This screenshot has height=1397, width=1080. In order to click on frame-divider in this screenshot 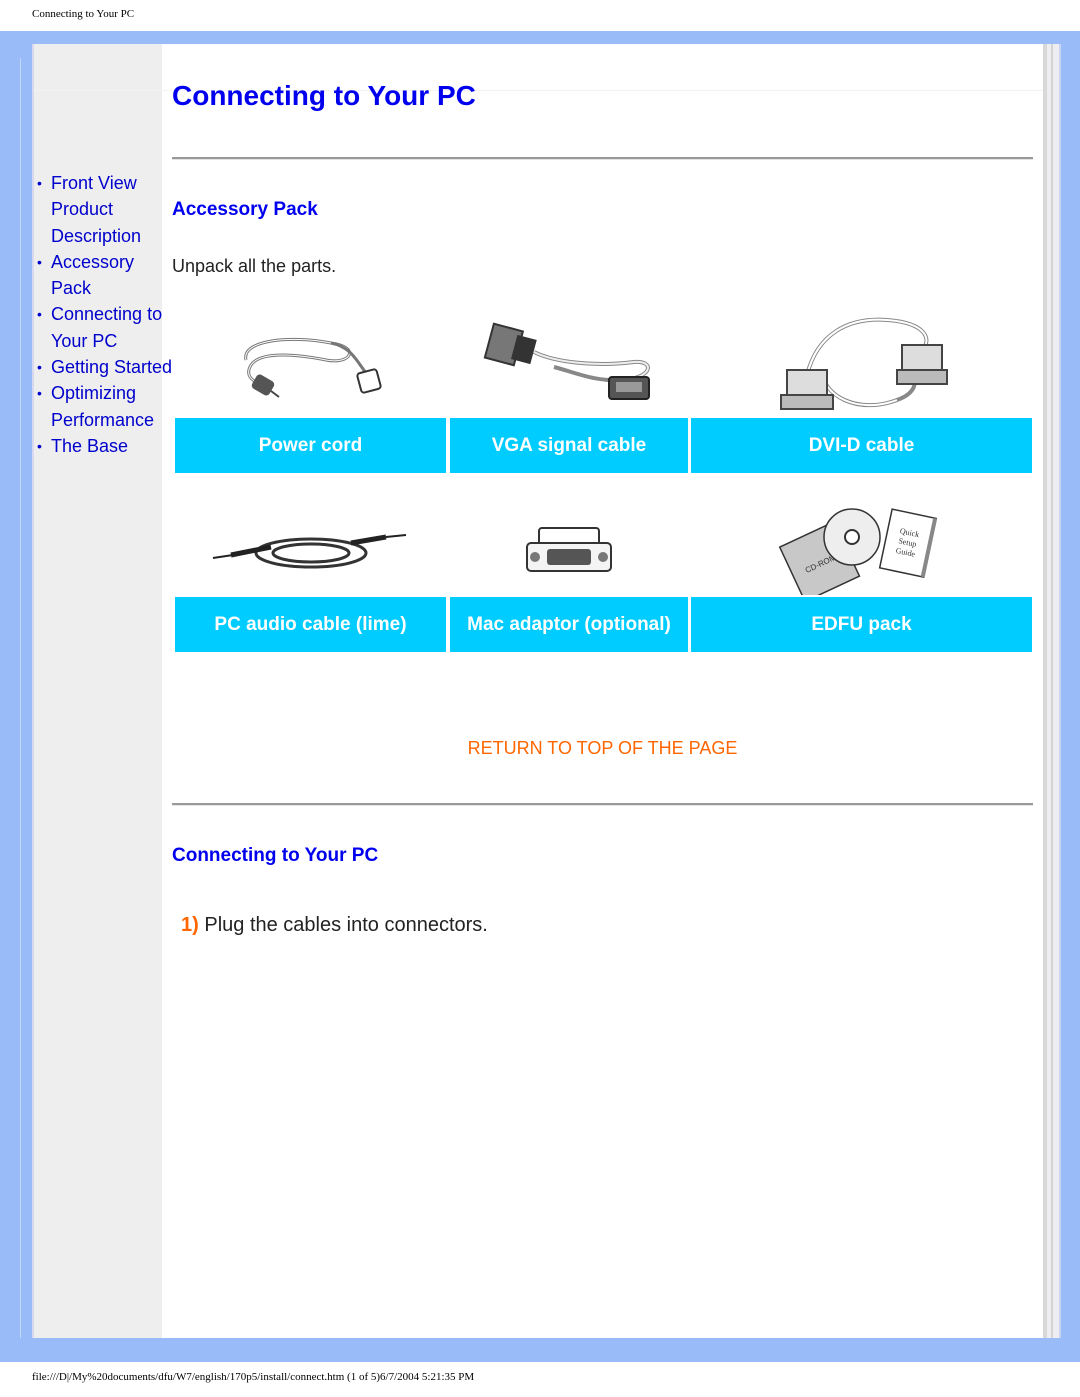, I will do `click(20, 698)`.